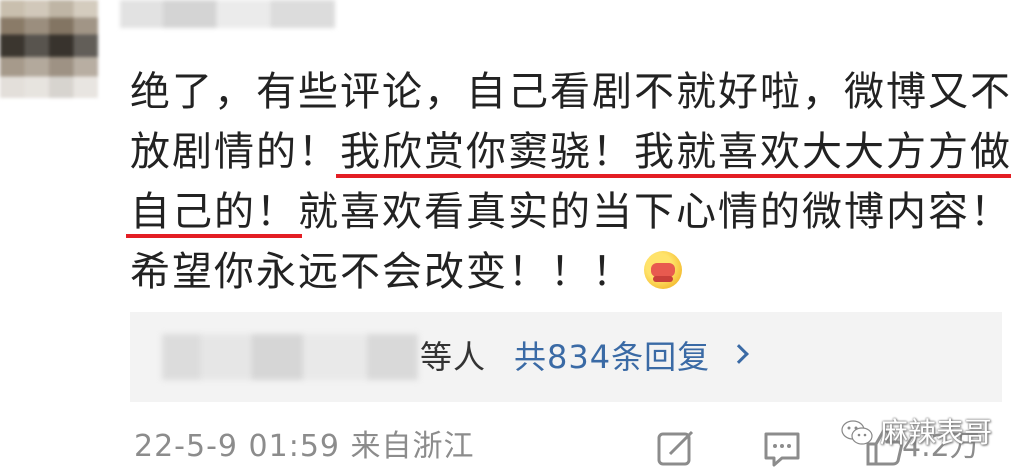  What do you see at coordinates (227, 14) in the screenshot?
I see `username-blurred` at bounding box center [227, 14].